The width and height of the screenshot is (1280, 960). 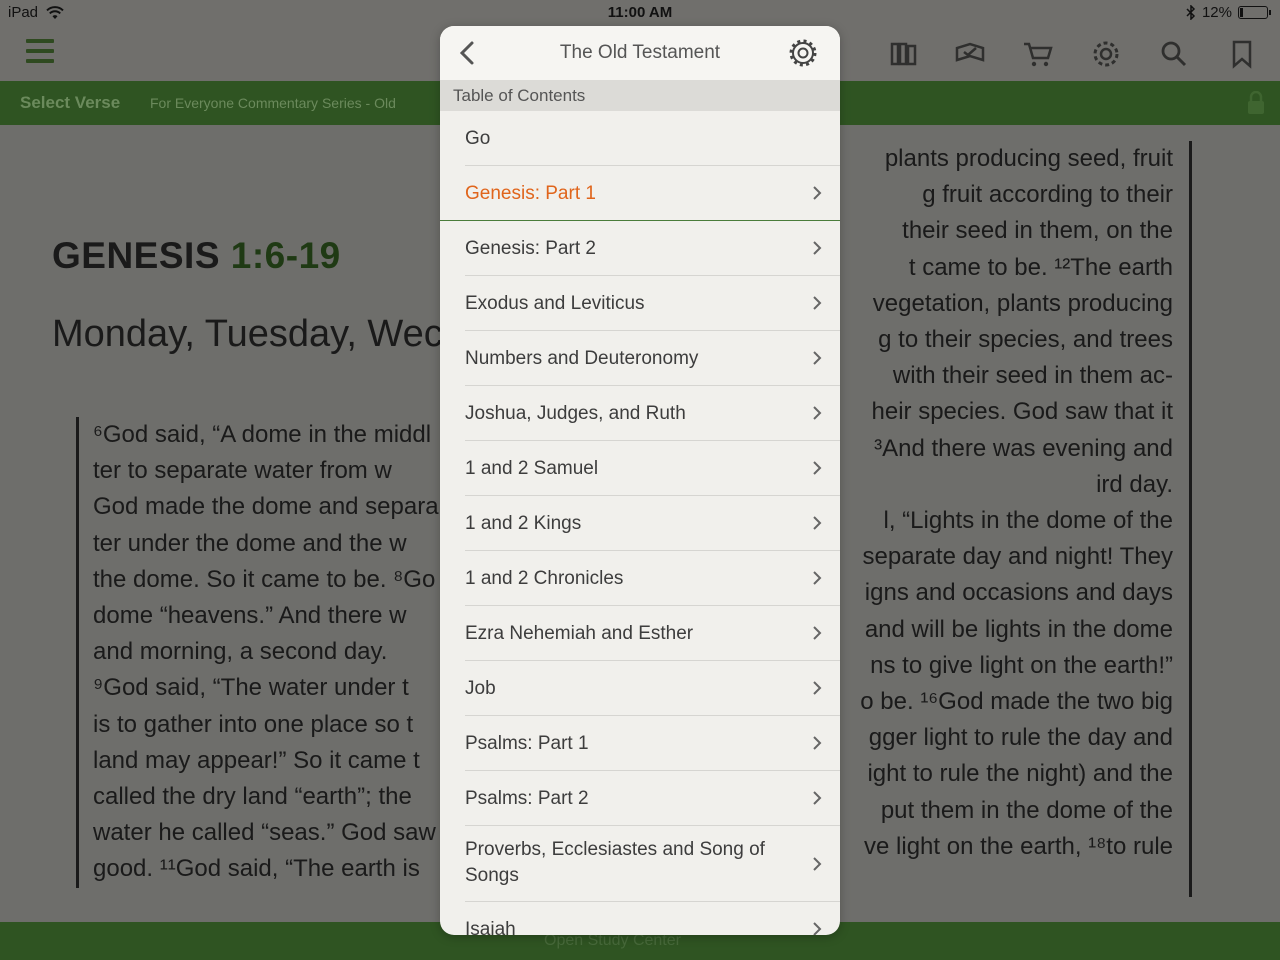 What do you see at coordinates (1020, 738) in the screenshot?
I see `text-line: gger light to rule the day and` at bounding box center [1020, 738].